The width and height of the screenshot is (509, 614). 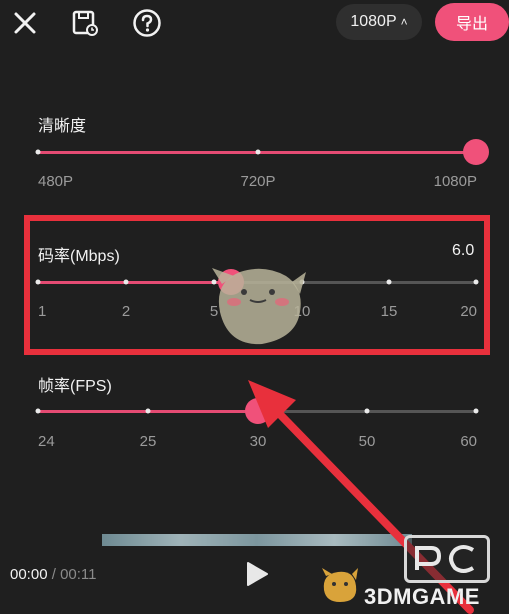 What do you see at coordinates (447, 559) in the screenshot?
I see `pc-logo-watermark` at bounding box center [447, 559].